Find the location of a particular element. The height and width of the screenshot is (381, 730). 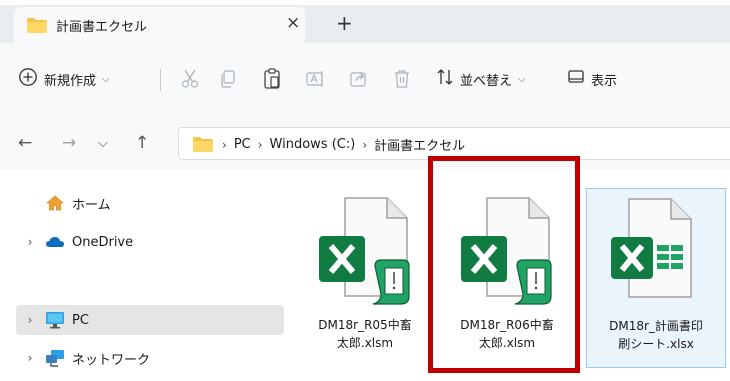

breadcrumb-drive: Windows (C:) is located at coordinates (313, 144).